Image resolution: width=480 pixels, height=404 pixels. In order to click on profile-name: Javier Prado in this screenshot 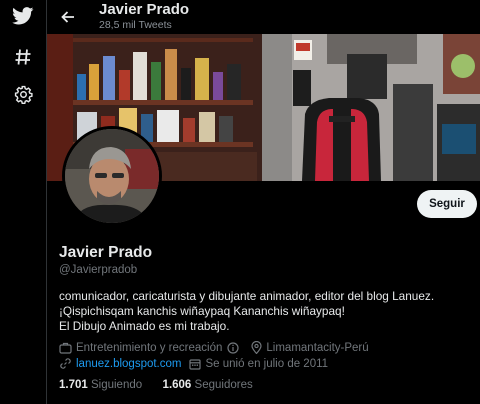, I will do `click(106, 252)`.